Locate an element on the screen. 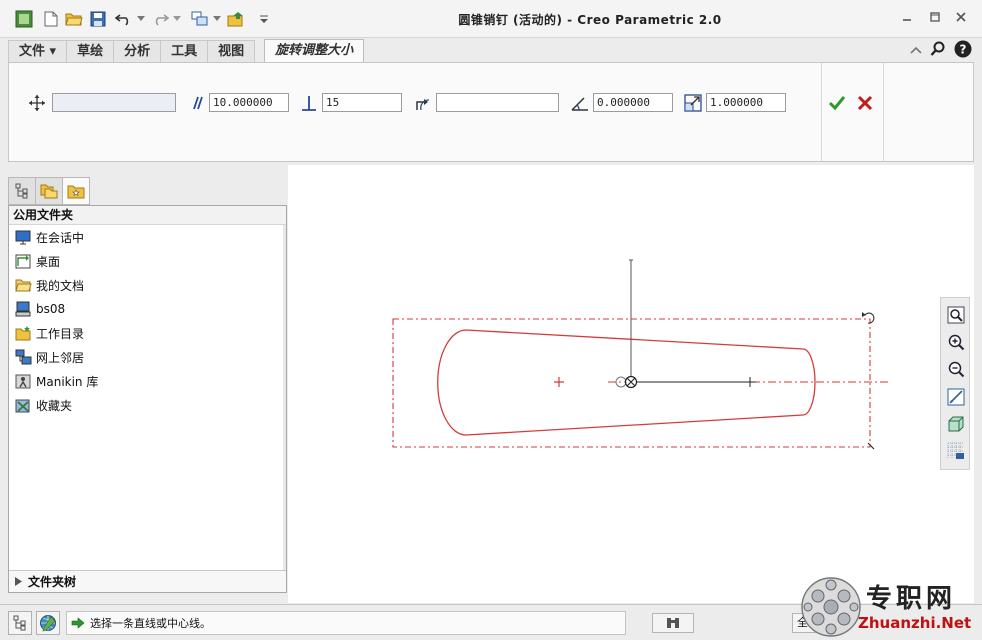  nav-item-desktop: 桌面 is located at coordinates (147, 261).